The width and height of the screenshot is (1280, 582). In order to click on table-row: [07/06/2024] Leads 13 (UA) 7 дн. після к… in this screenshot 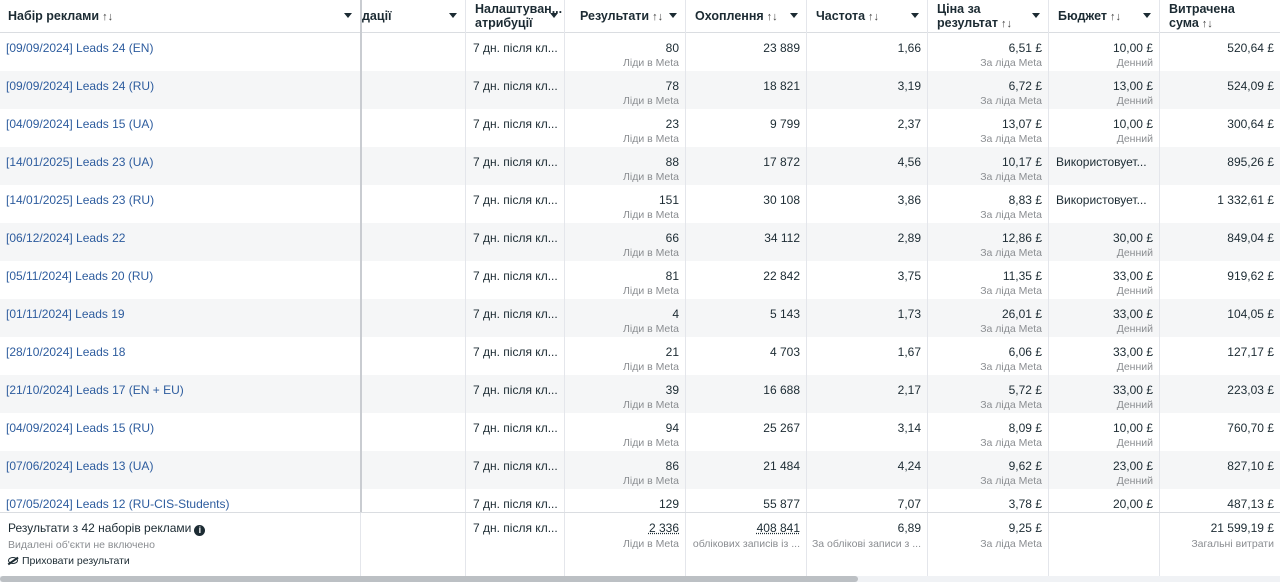, I will do `click(640, 470)`.